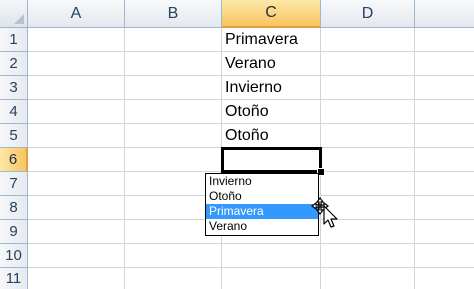  I want to click on row-header-3: 3, so click(14, 88).